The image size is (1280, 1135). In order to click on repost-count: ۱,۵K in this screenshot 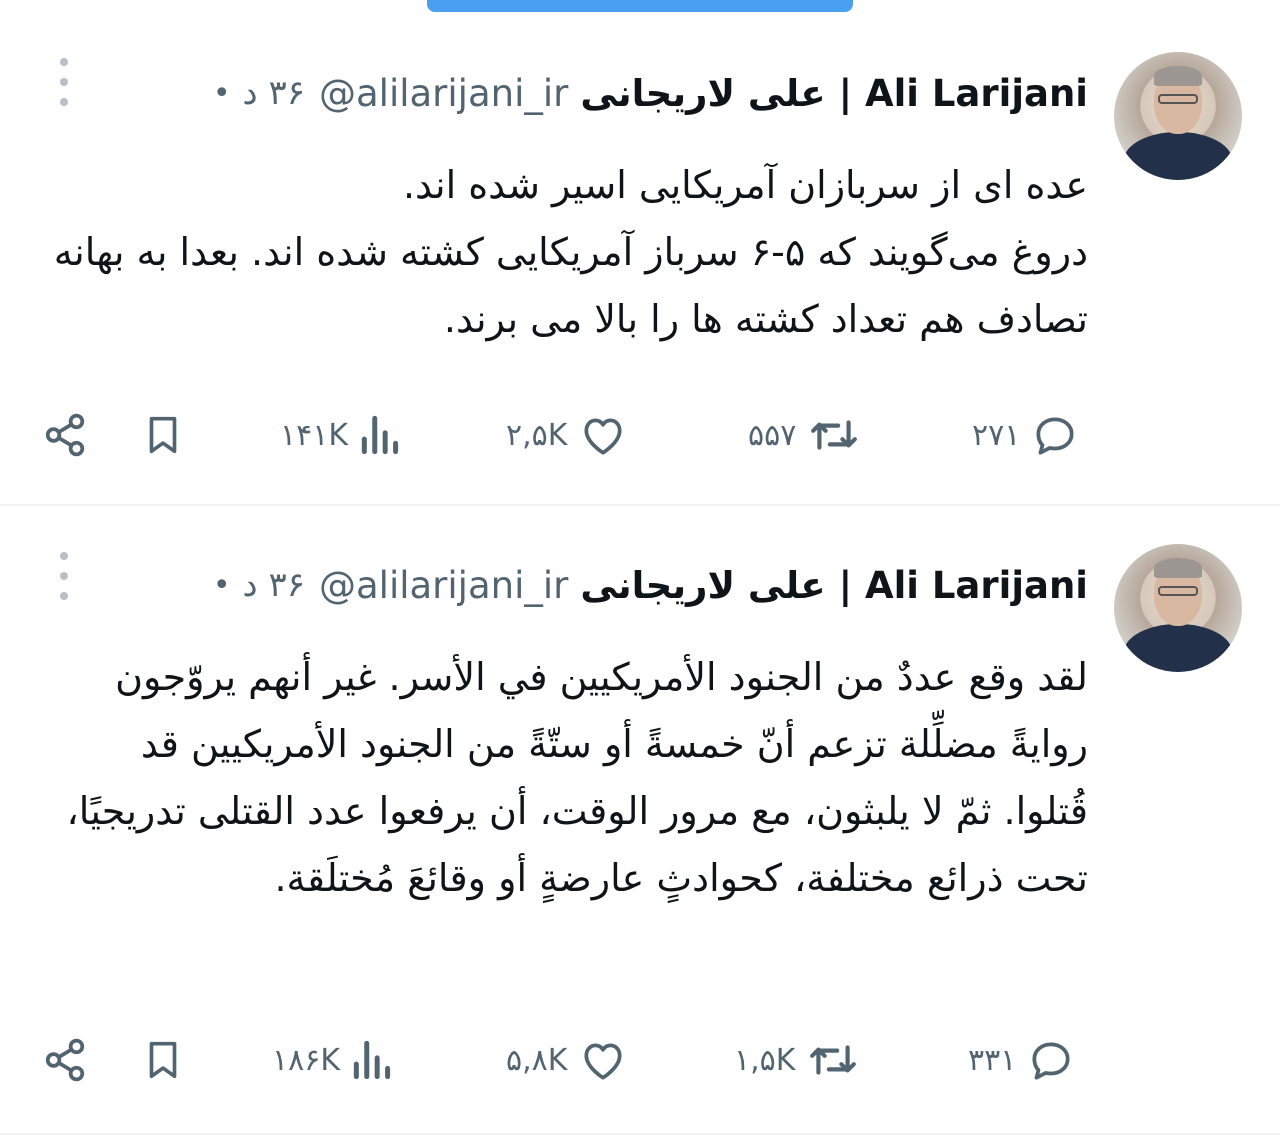, I will do `click(765, 1060)`.